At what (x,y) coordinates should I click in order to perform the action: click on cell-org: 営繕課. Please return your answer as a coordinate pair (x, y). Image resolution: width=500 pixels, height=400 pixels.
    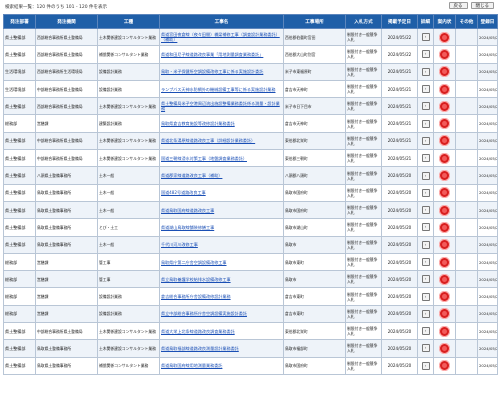
    Looking at the image, I should click on (66, 296).